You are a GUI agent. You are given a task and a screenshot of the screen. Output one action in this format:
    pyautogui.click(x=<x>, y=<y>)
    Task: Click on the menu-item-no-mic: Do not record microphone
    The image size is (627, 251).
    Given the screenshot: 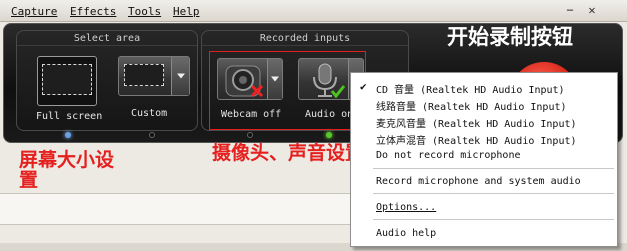 What is the action you would take?
    pyautogui.click(x=448, y=155)
    